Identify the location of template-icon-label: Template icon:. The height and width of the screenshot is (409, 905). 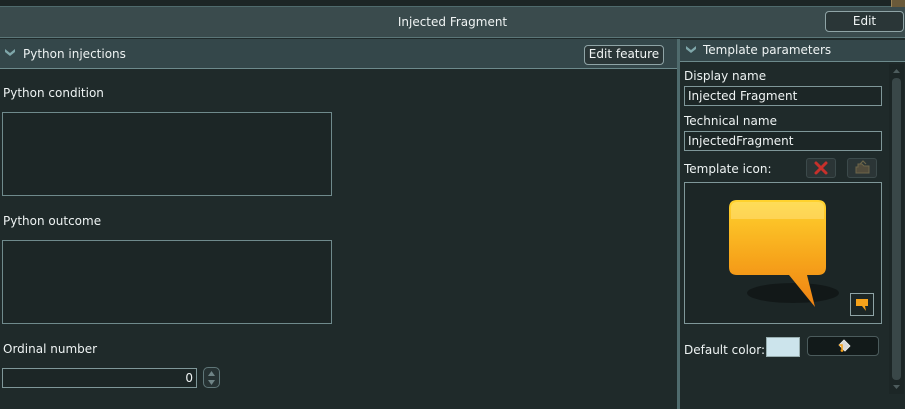
(728, 169).